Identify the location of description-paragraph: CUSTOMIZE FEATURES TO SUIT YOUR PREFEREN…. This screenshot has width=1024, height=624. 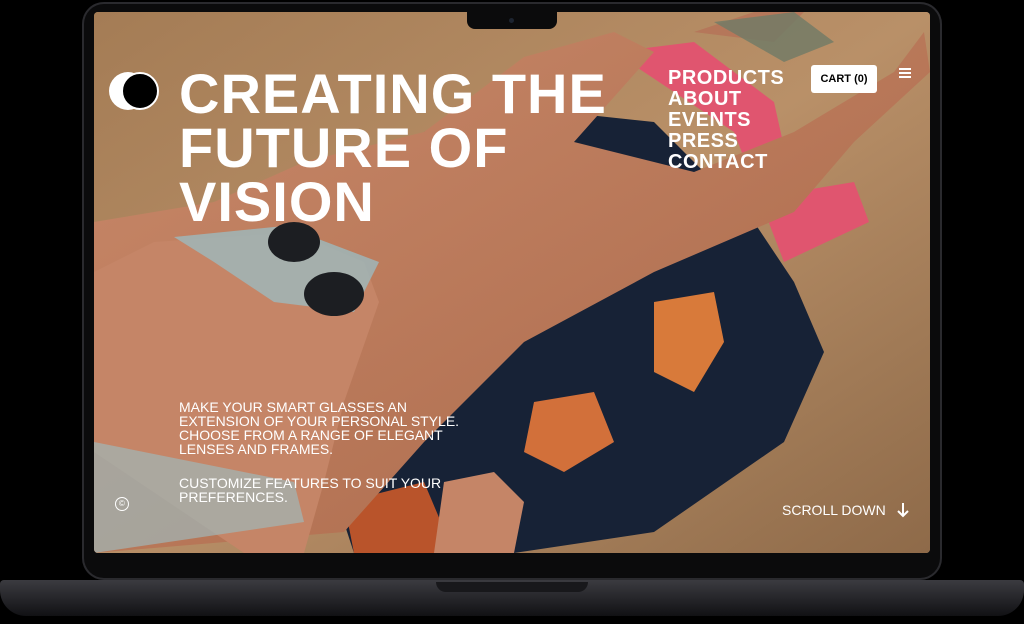
(310, 490).